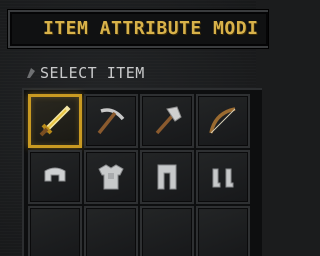 The width and height of the screenshot is (320, 256). I want to click on iron-boots-icon, so click(223, 178).